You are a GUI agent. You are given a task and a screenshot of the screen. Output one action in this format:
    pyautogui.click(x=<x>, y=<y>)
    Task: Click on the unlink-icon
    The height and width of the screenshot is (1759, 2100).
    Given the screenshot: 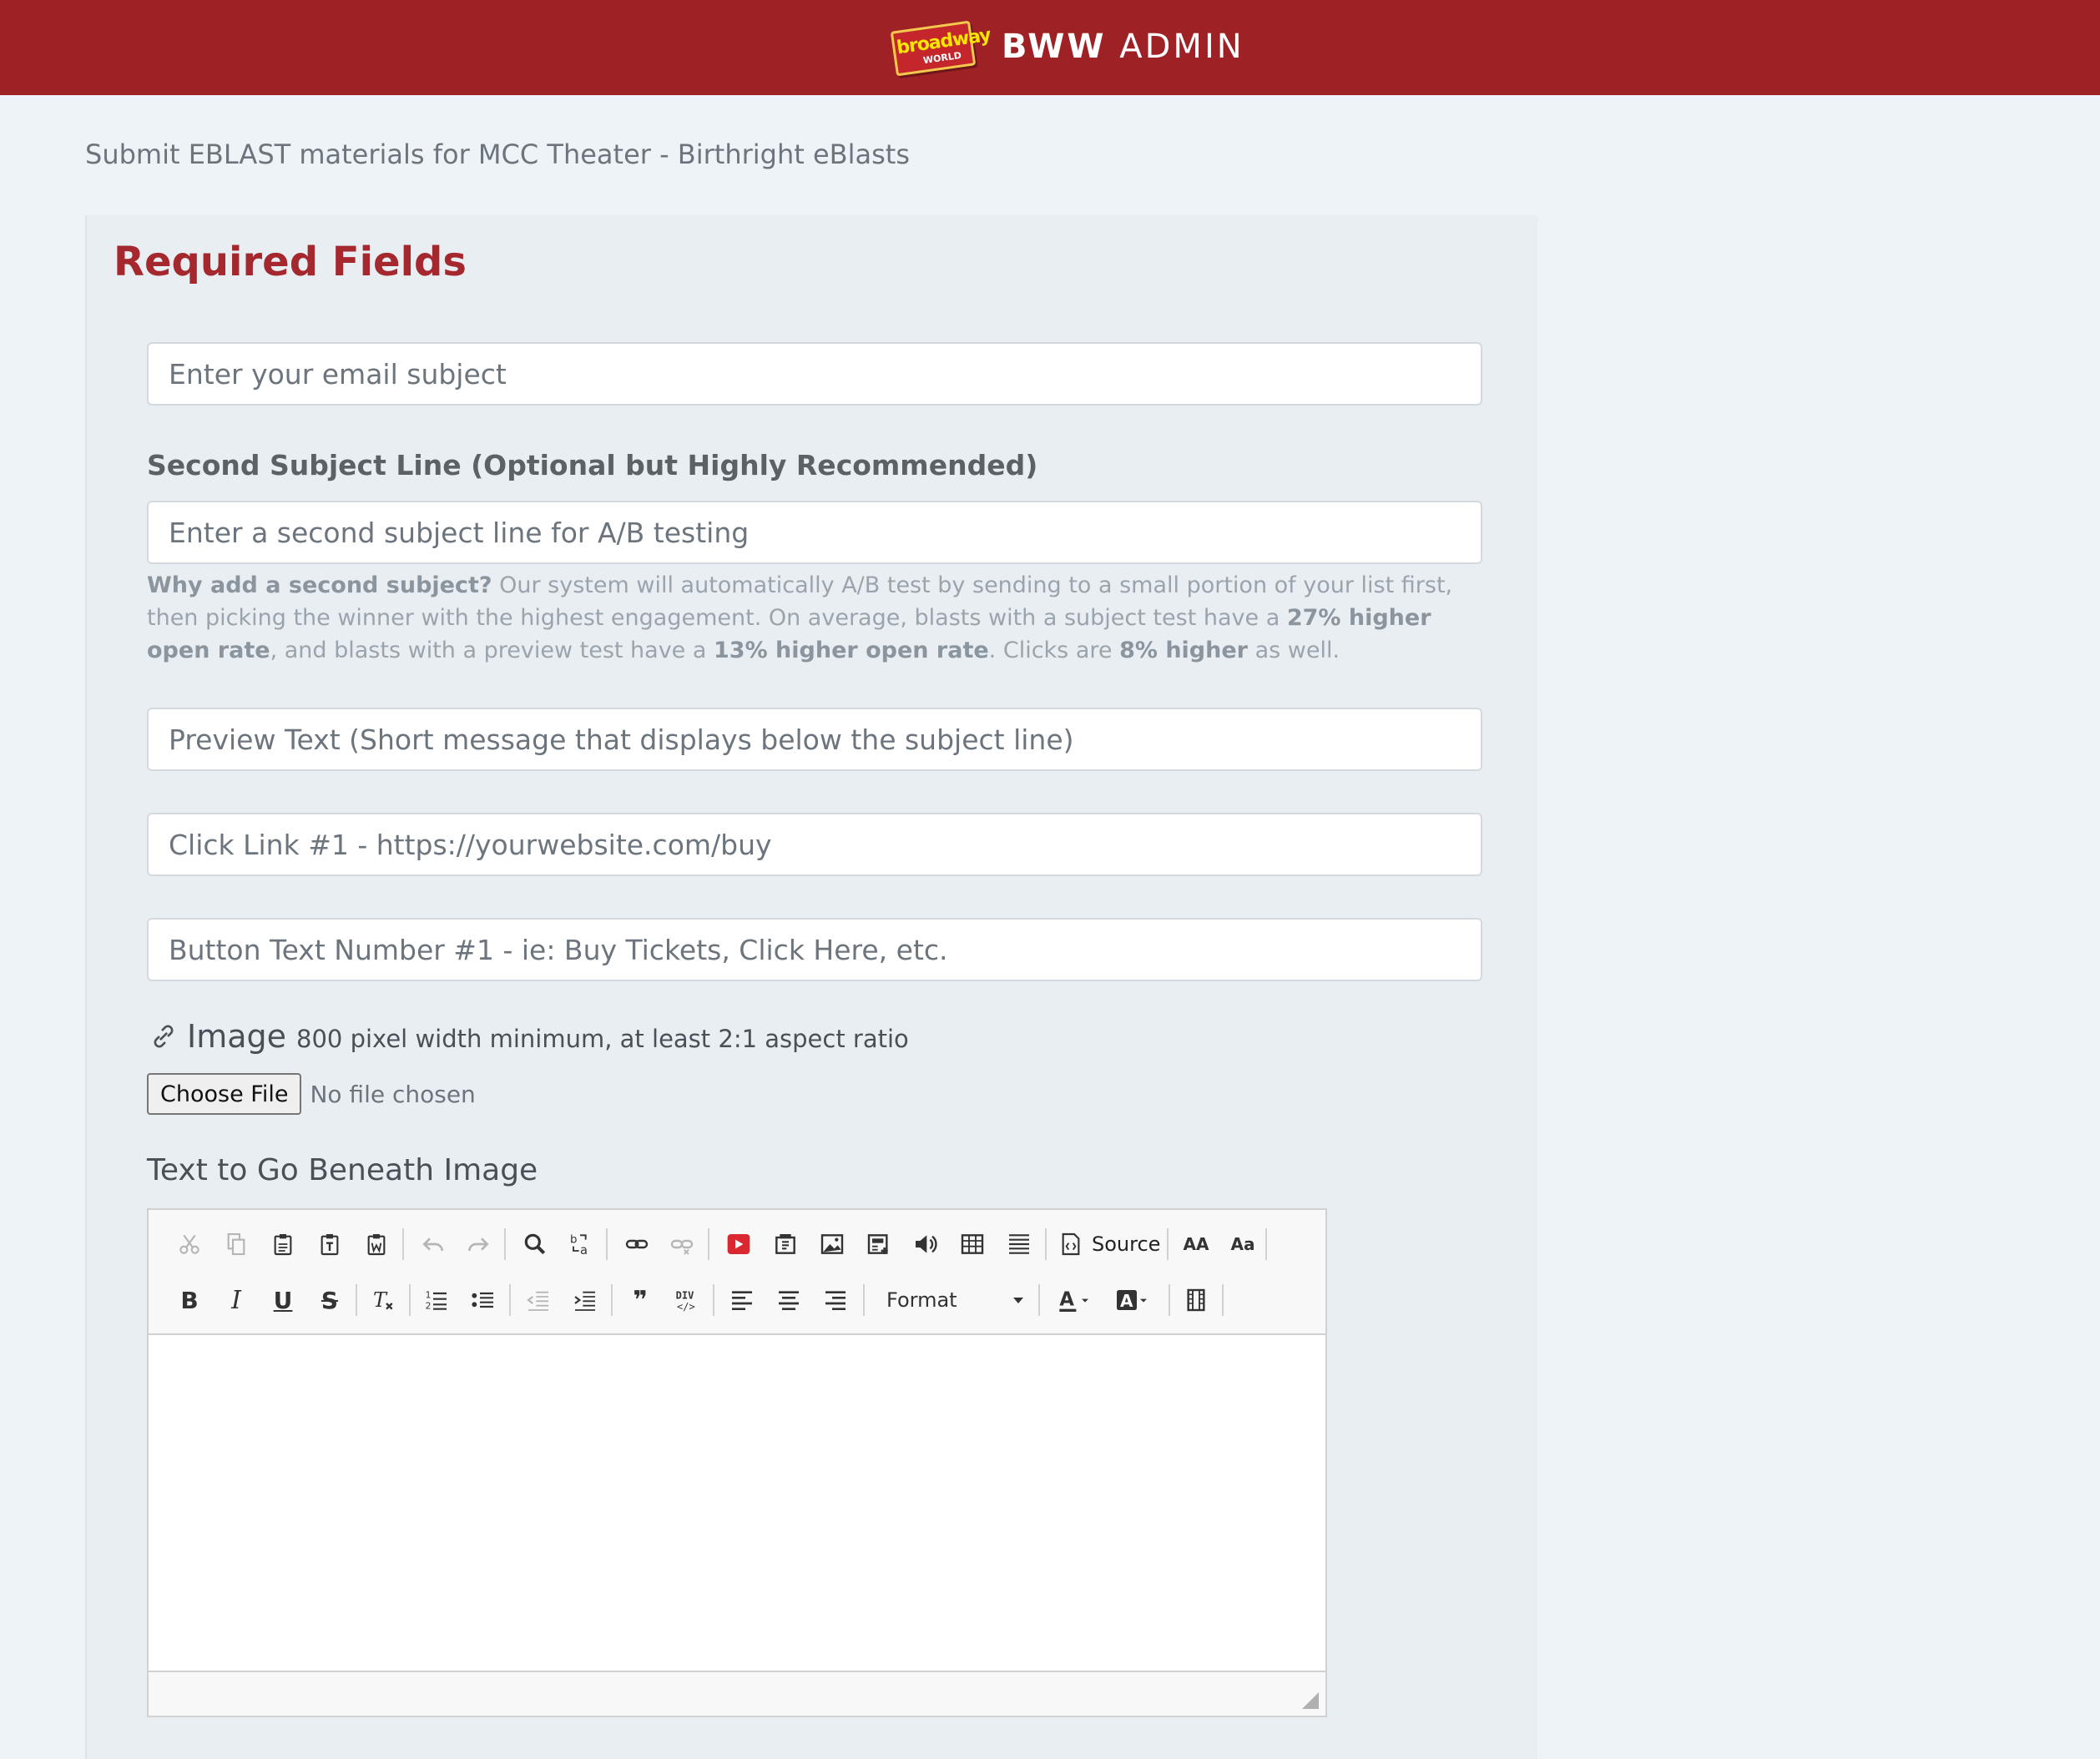 What is the action you would take?
    pyautogui.click(x=682, y=1244)
    